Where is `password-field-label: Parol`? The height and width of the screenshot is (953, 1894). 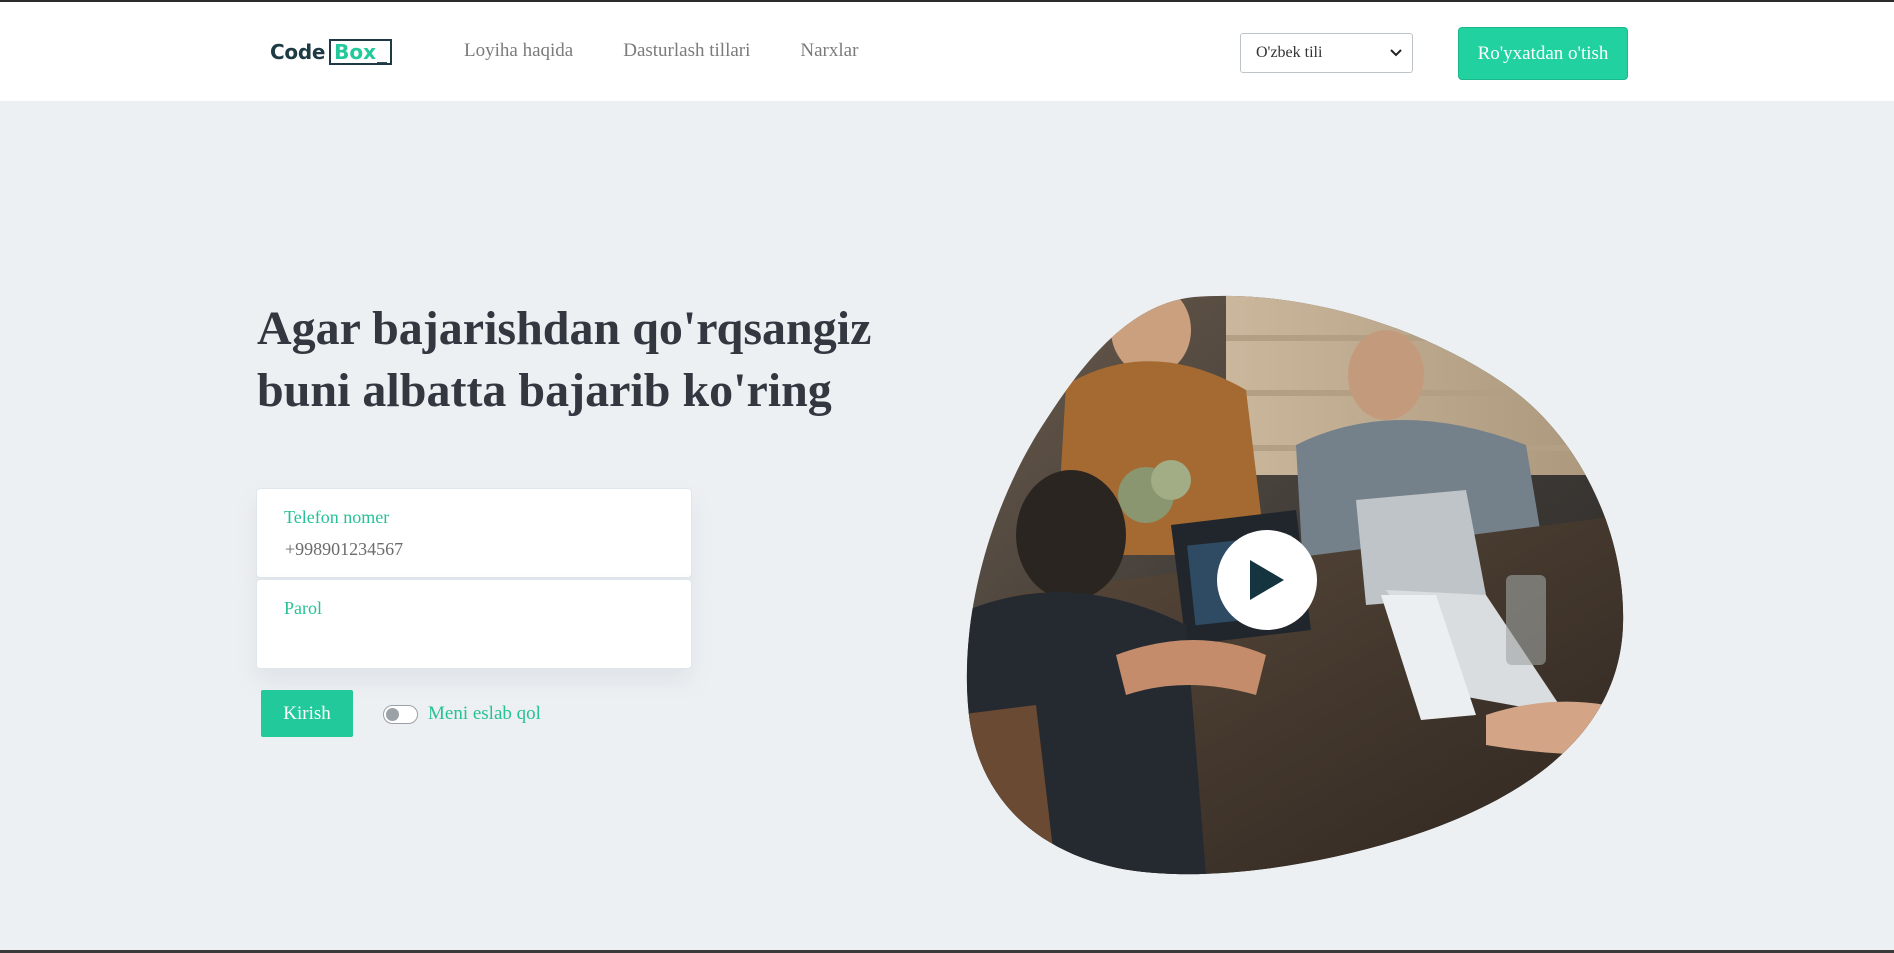
password-field-label: Parol is located at coordinates (303, 608).